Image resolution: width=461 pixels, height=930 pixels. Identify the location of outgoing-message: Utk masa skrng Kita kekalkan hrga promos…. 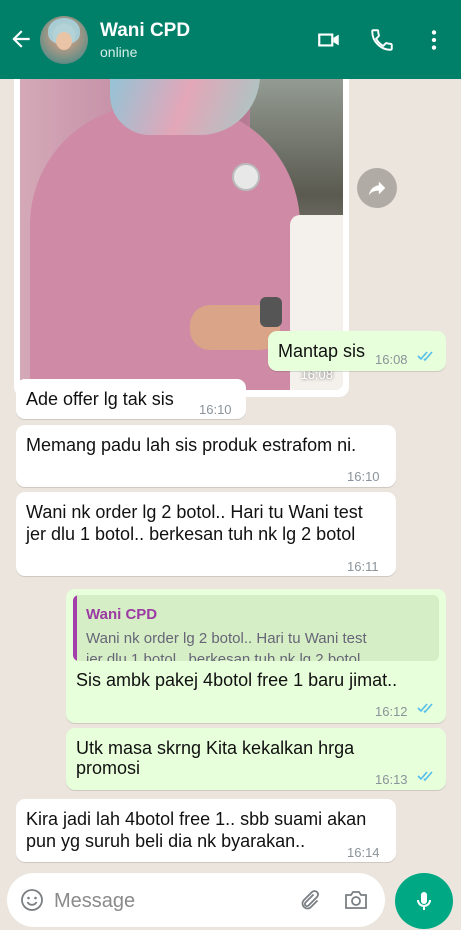
(256, 759).